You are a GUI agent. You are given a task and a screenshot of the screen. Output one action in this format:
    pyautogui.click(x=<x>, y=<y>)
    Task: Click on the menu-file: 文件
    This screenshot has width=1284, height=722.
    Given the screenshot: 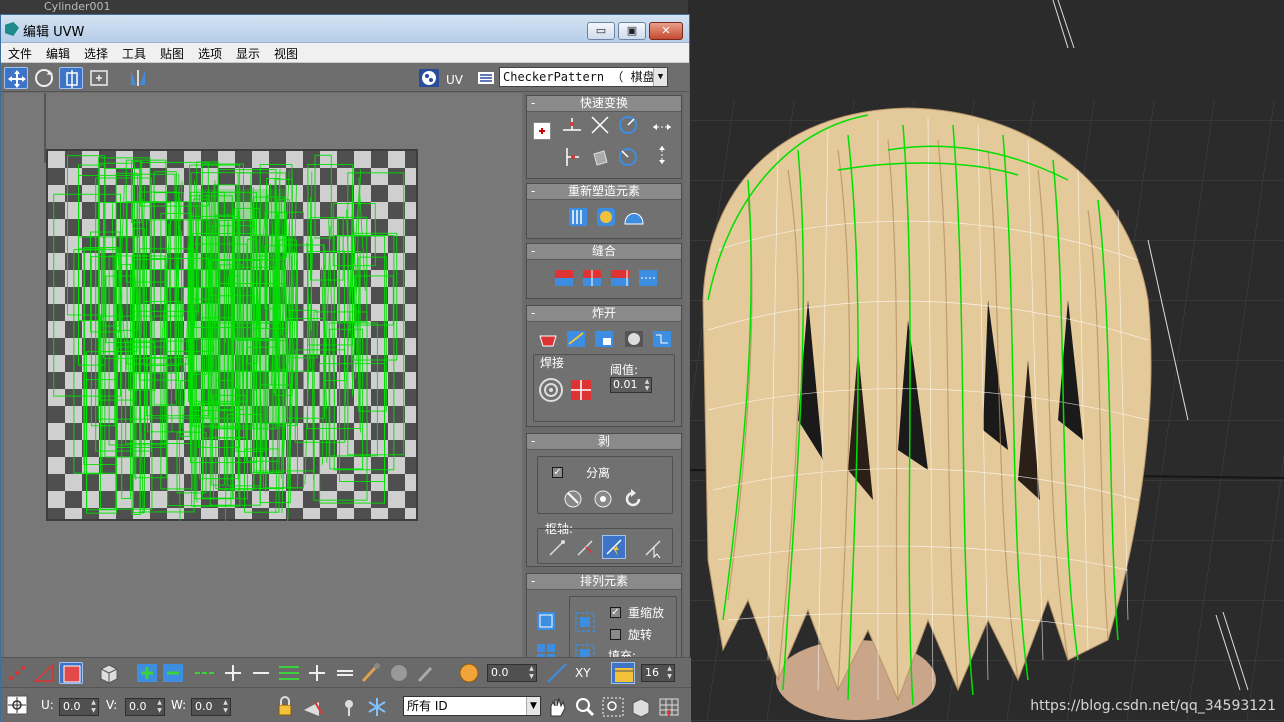 What is the action you would take?
    pyautogui.click(x=20, y=53)
    